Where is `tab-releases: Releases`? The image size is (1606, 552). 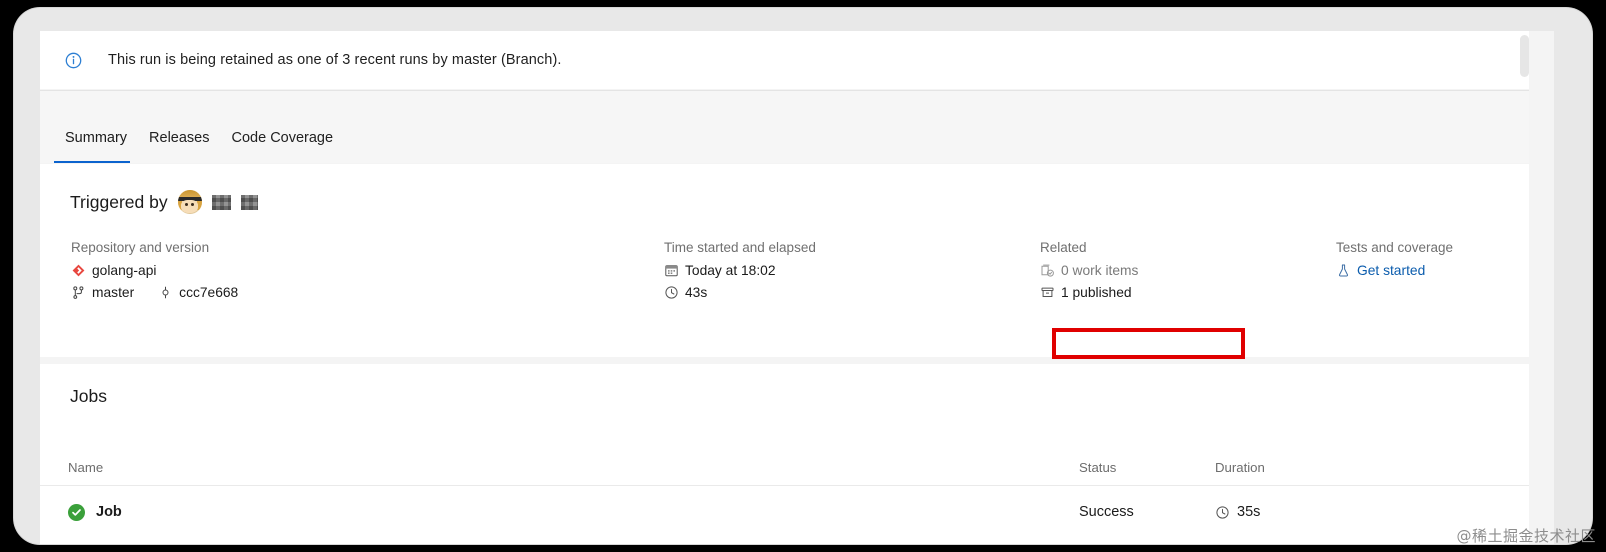
tab-releases: Releases is located at coordinates (179, 146).